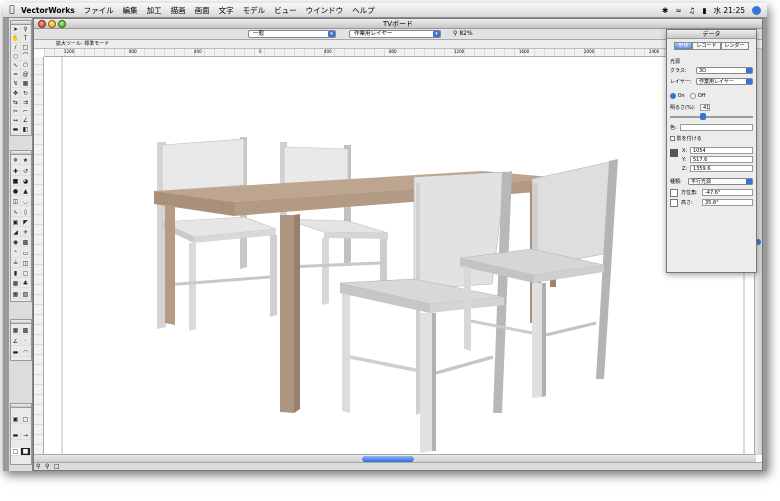 The width and height of the screenshot is (780, 501). Describe the element at coordinates (57, 466) in the screenshot. I see `page-icon: □` at that location.